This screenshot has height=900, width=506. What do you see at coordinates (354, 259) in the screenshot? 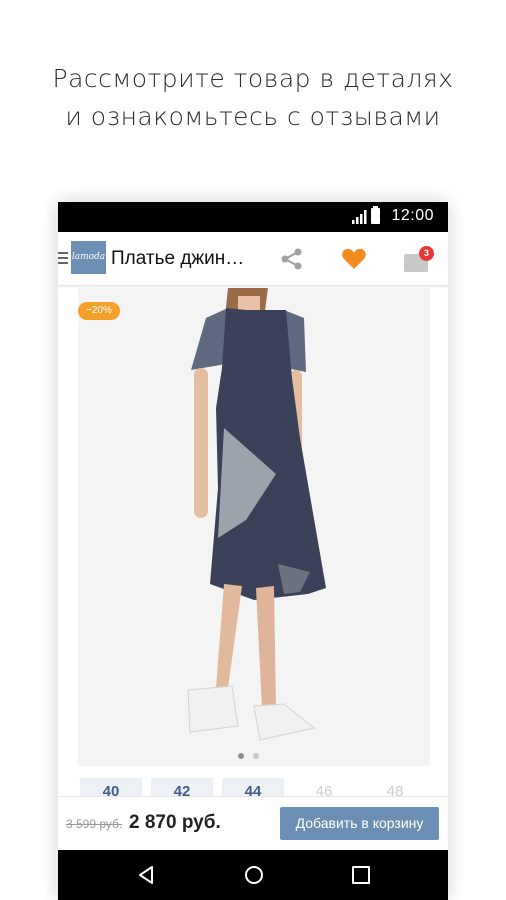
I see `heart-icon` at bounding box center [354, 259].